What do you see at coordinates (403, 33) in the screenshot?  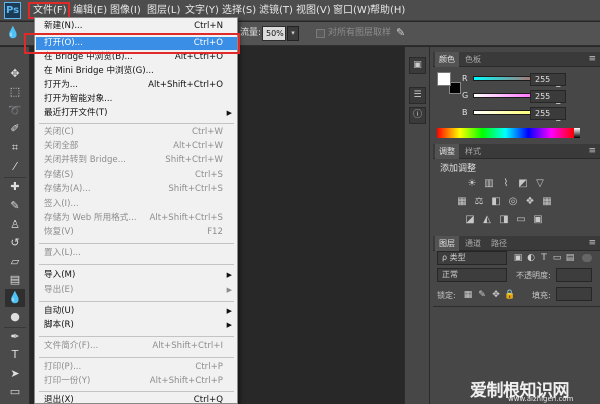 I see `pressure-pen-icon: ✎` at bounding box center [403, 33].